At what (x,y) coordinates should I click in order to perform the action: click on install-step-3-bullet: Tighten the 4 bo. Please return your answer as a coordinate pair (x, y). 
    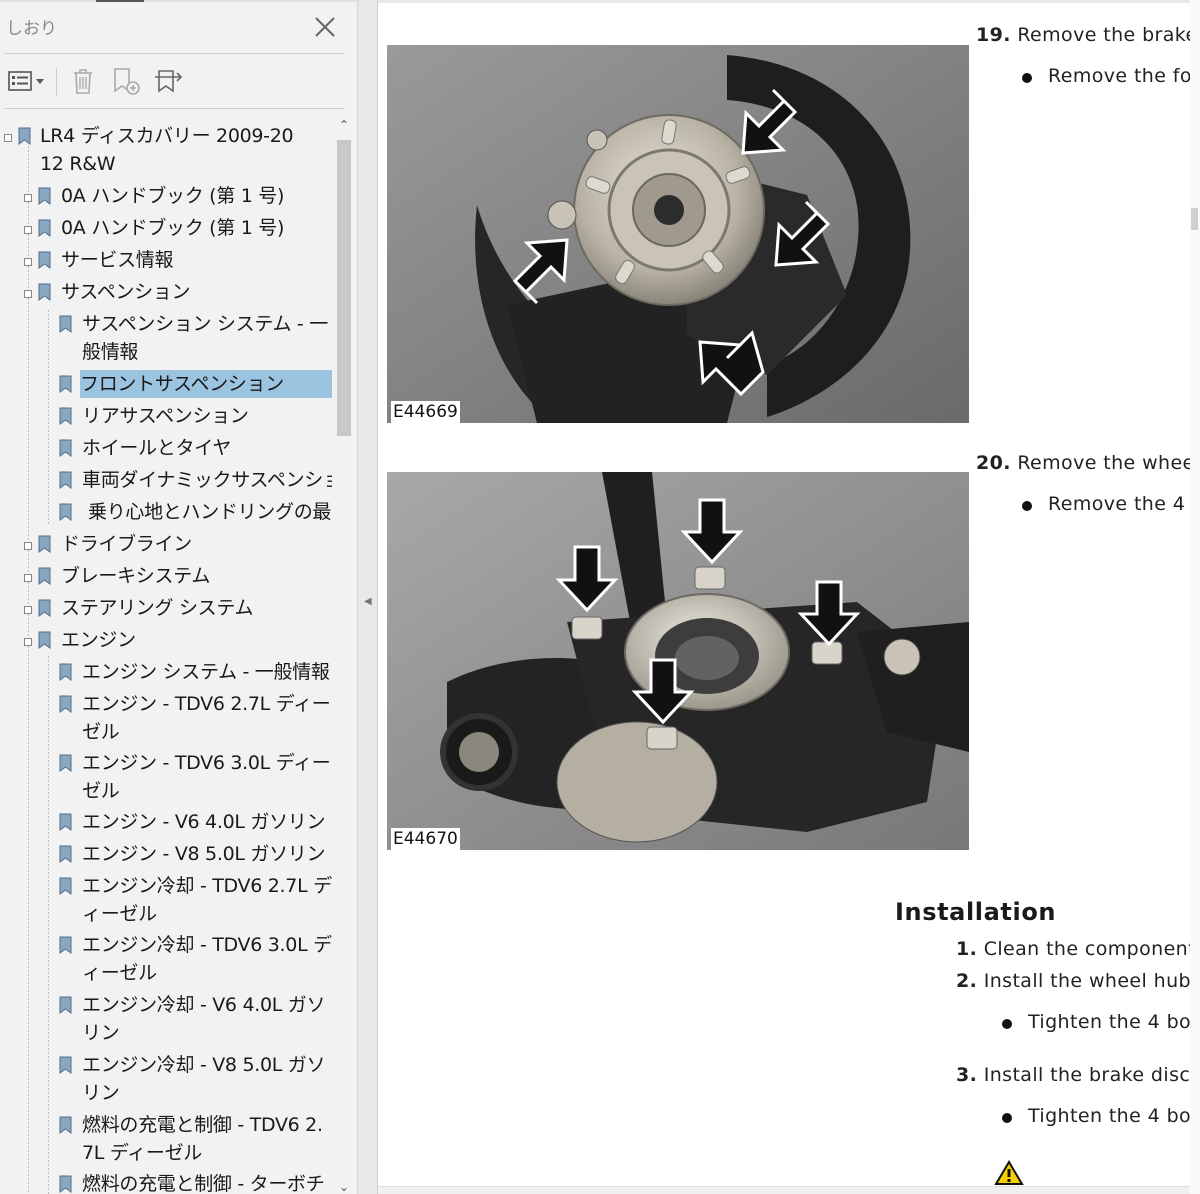
    Looking at the image, I should click on (1096, 1116).